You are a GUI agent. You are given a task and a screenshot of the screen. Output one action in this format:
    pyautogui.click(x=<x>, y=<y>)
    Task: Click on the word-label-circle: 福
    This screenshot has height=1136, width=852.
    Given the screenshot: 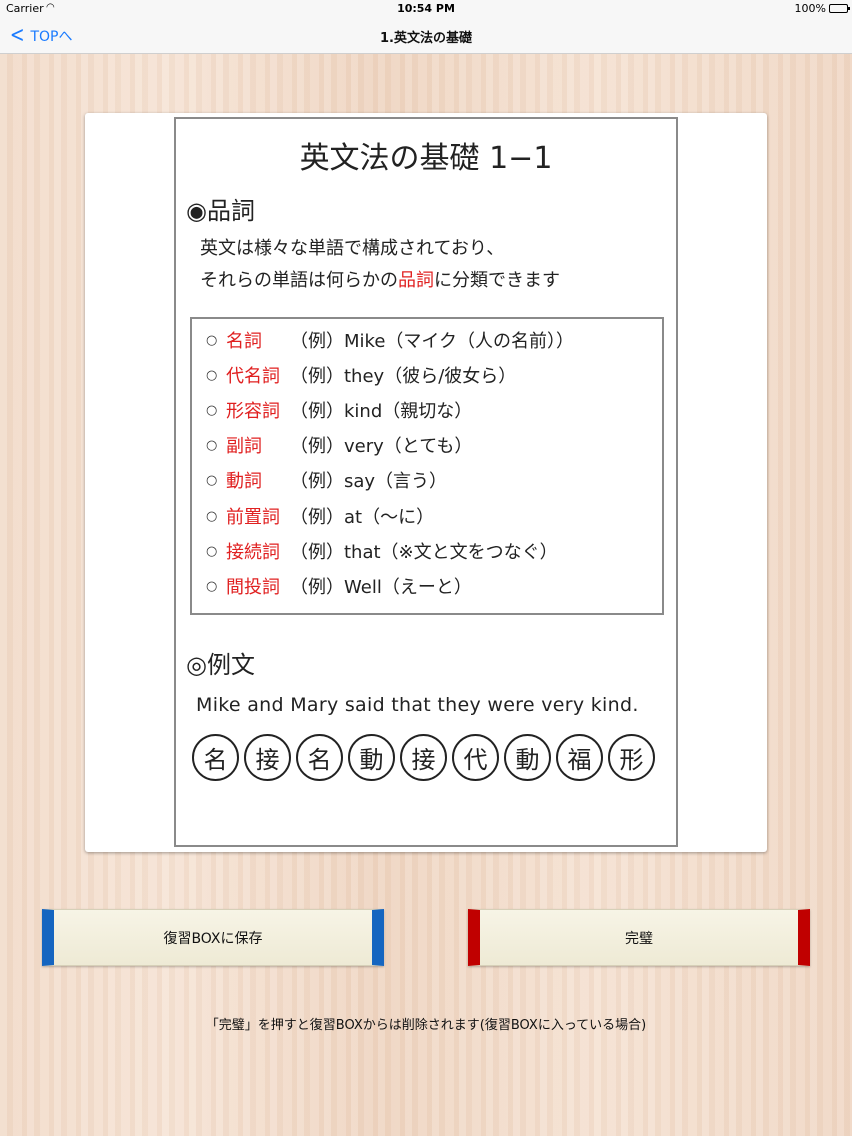 What is the action you would take?
    pyautogui.click(x=579, y=757)
    